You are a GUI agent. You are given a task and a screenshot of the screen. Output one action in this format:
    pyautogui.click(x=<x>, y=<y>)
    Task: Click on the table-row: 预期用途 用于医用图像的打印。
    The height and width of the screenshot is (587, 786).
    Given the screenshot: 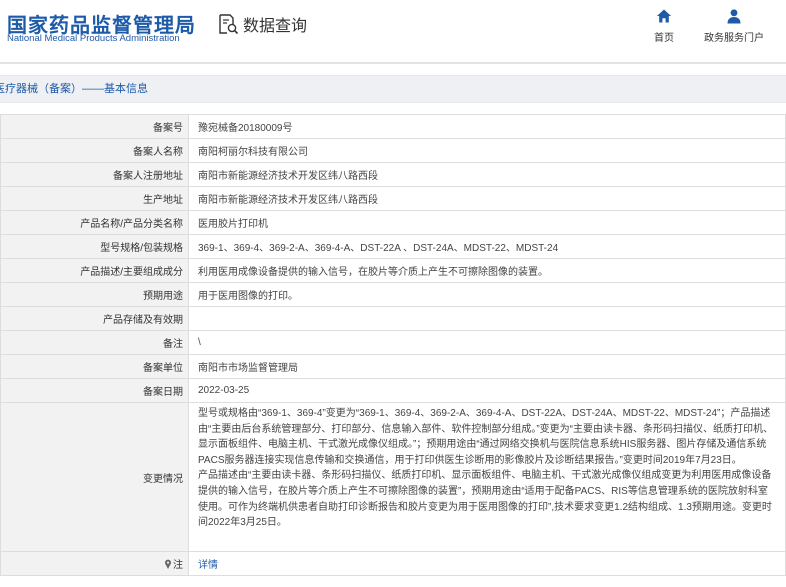 What is the action you would take?
    pyautogui.click(x=393, y=294)
    